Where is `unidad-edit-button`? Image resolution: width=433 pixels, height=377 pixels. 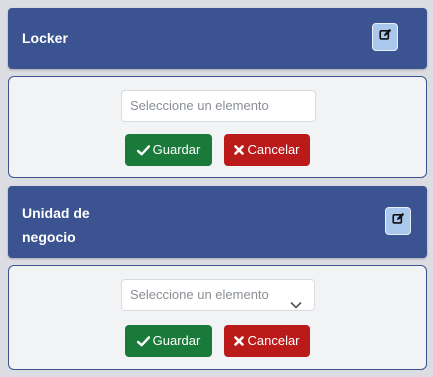
unidad-edit-button is located at coordinates (398, 221).